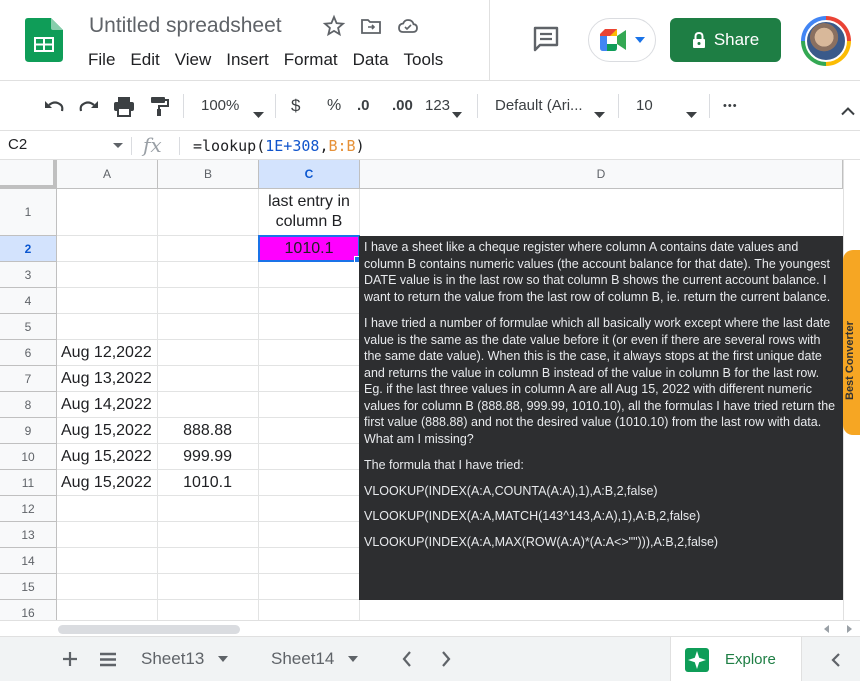  What do you see at coordinates (295, 106) in the screenshot?
I see `currency-format-button: $` at bounding box center [295, 106].